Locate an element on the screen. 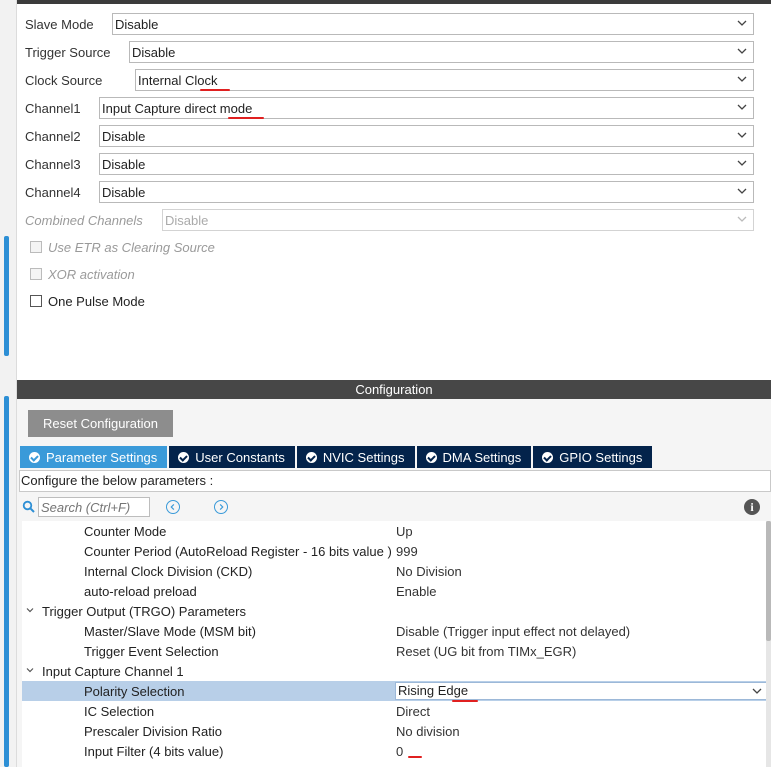  channel2-value: Disable is located at coordinates (124, 136).